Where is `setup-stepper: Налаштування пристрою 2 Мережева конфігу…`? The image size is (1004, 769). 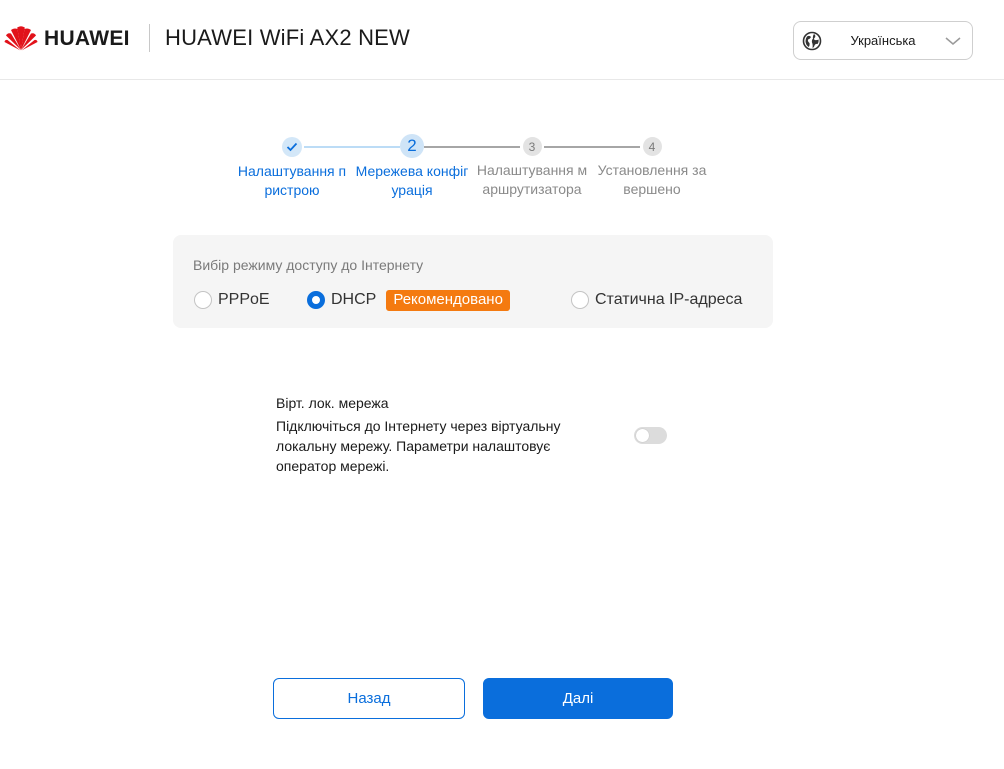
setup-stepper: Налаштування пристрою 2 Мережева конфігу… is located at coordinates (472, 170).